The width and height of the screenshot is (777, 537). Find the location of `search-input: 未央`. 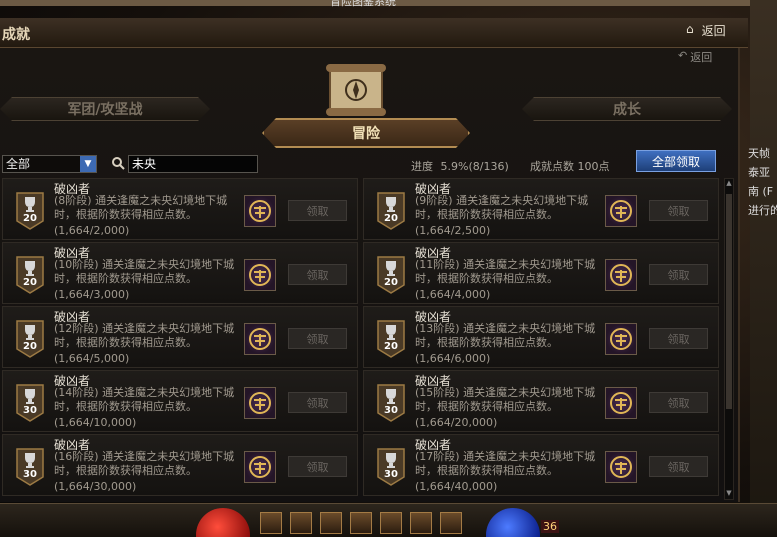

search-input: 未央 is located at coordinates (193, 164).